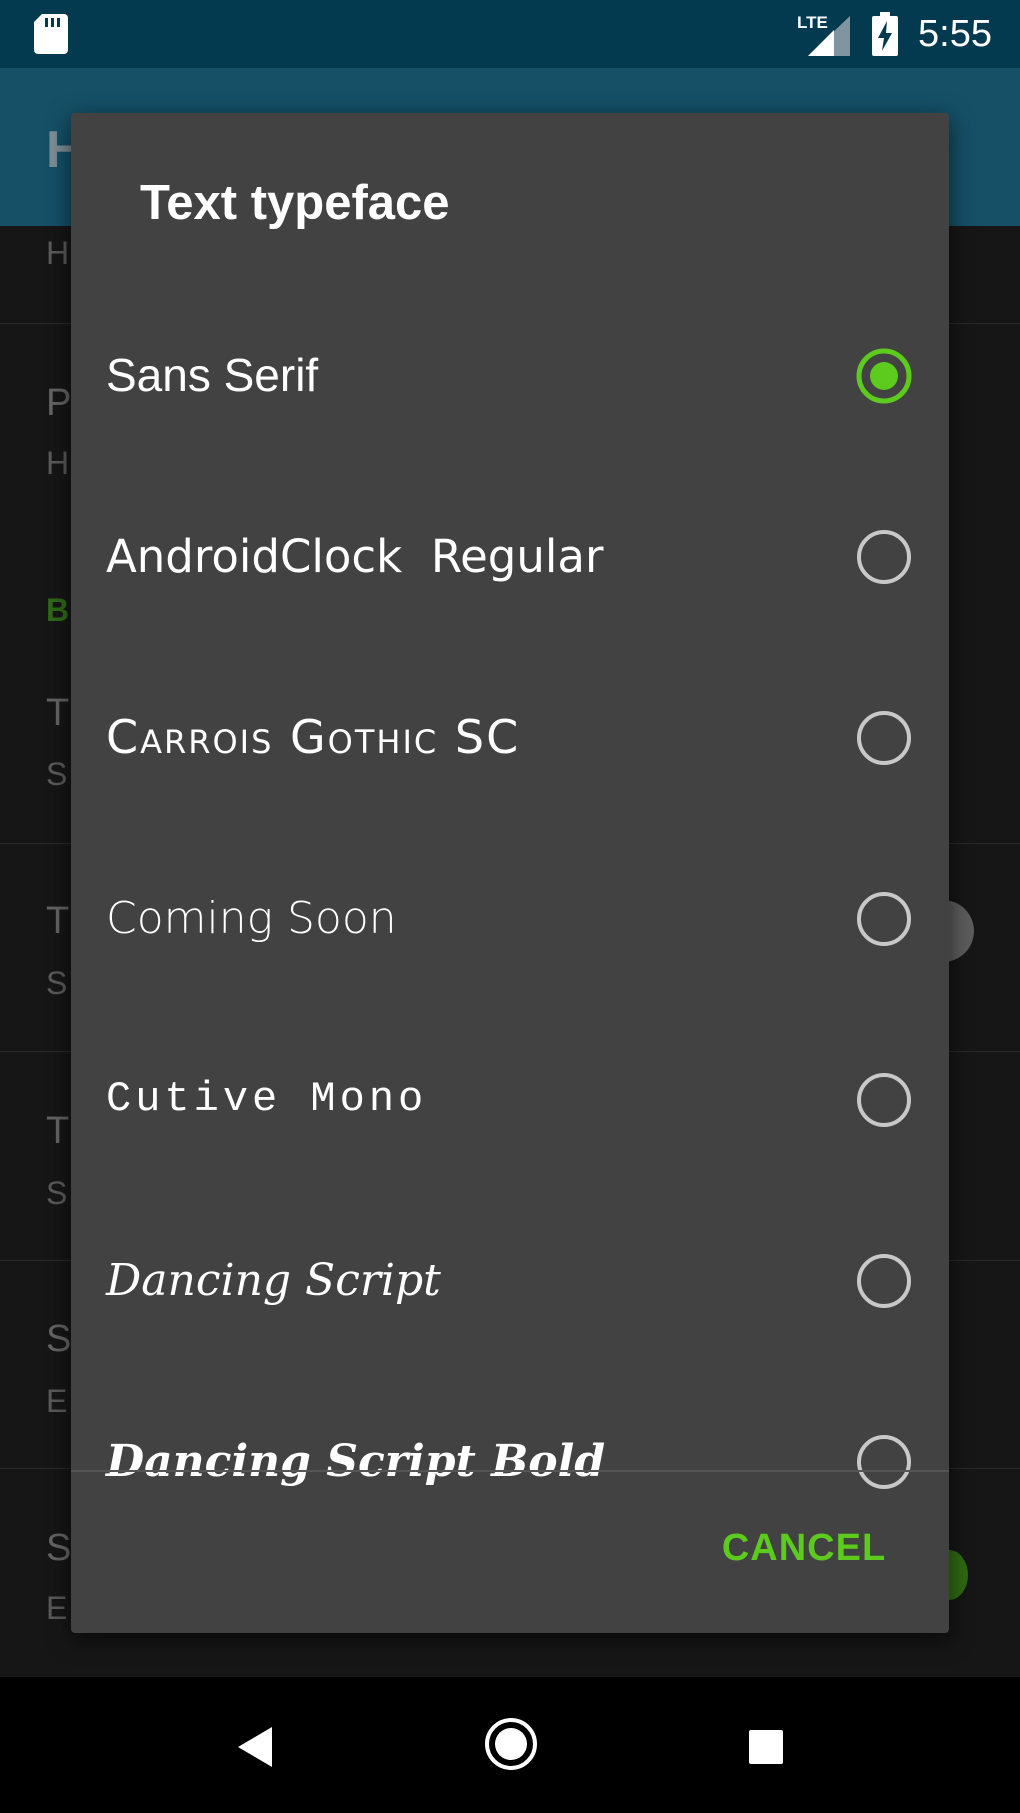  What do you see at coordinates (51, 34) in the screenshot?
I see `sd-card-icon` at bounding box center [51, 34].